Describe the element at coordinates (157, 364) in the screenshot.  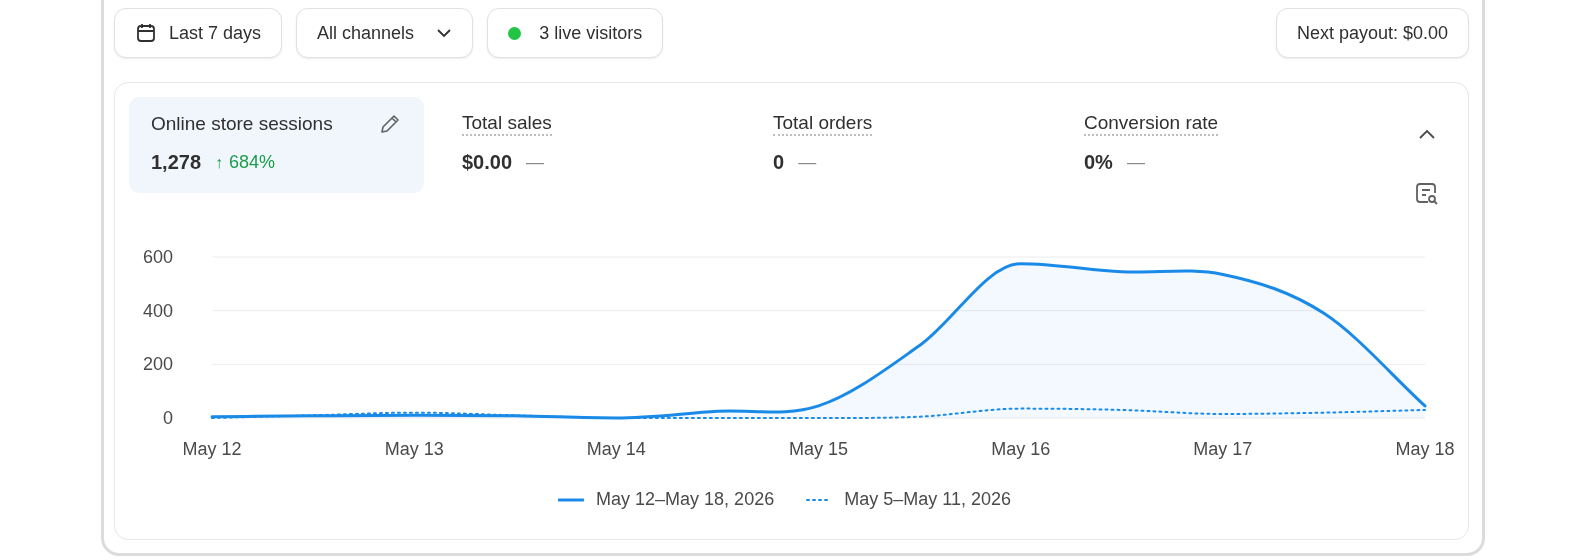
I see `y-axis-label: 200` at that location.